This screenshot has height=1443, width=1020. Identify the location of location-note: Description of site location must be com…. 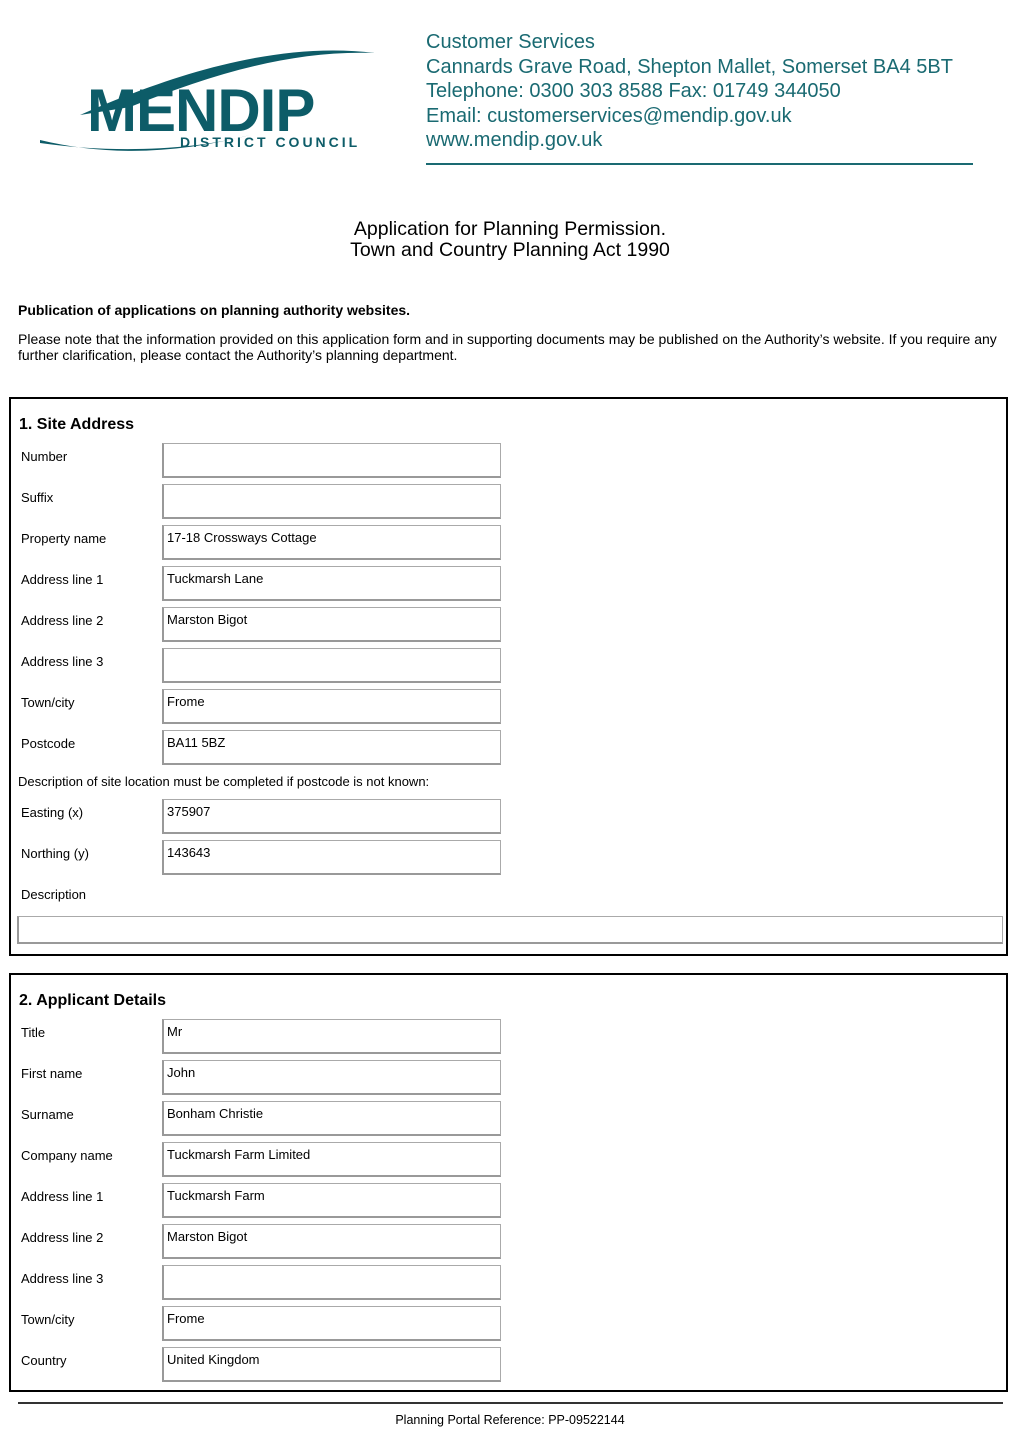
(224, 781).